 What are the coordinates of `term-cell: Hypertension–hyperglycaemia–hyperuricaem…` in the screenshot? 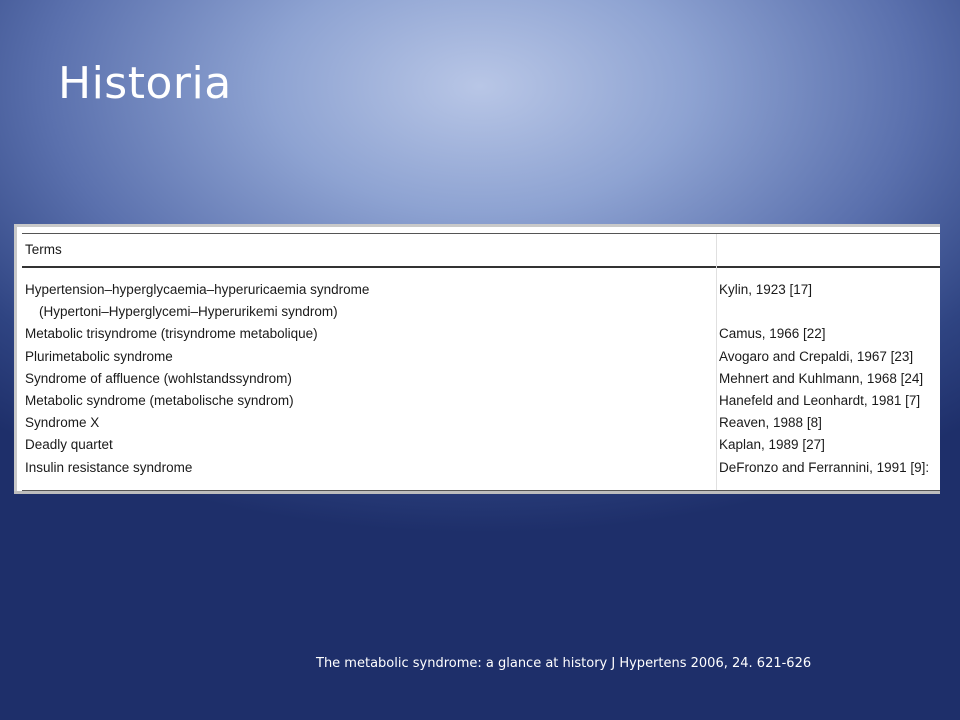 It's located at (197, 289).